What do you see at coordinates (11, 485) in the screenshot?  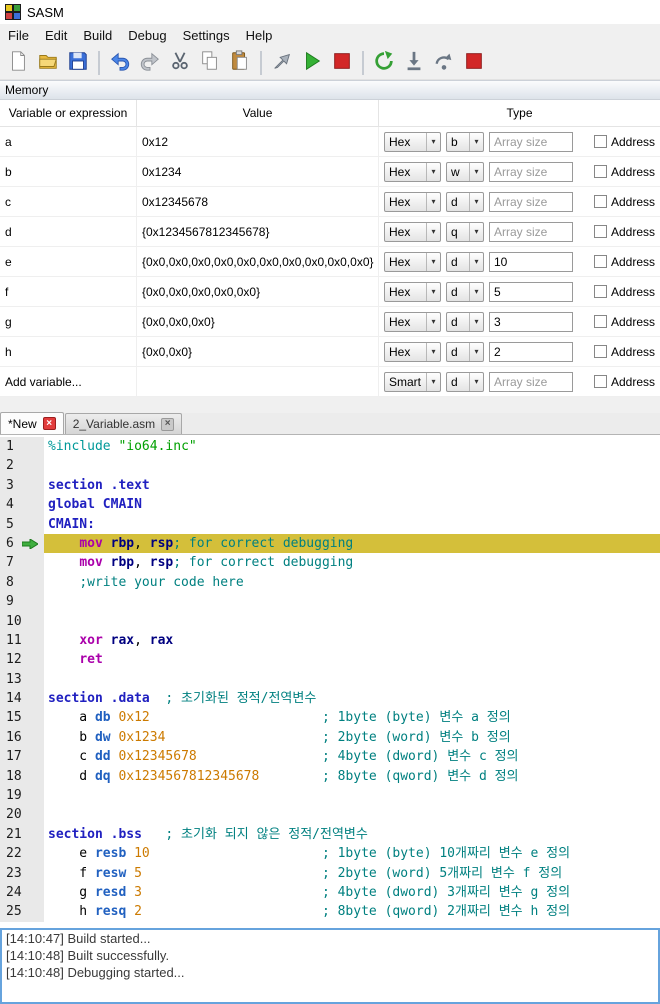 I see `line-number: 3` at bounding box center [11, 485].